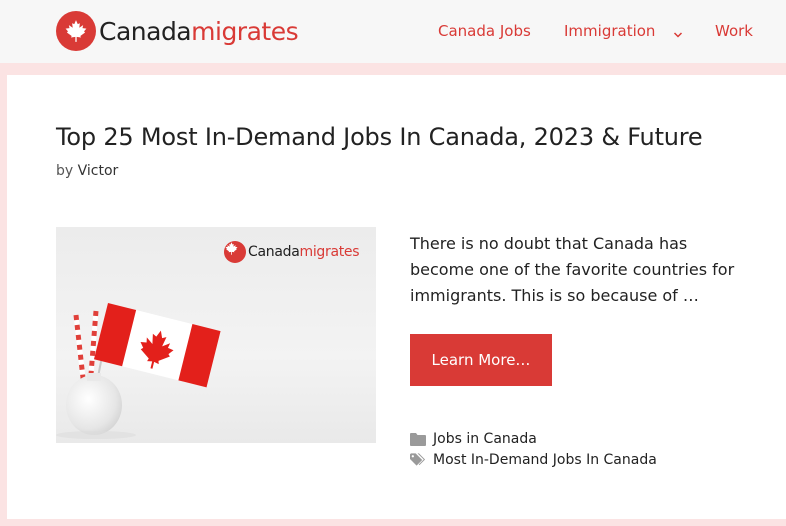 The height and width of the screenshot is (526, 786). I want to click on tags-icon, so click(418, 460).